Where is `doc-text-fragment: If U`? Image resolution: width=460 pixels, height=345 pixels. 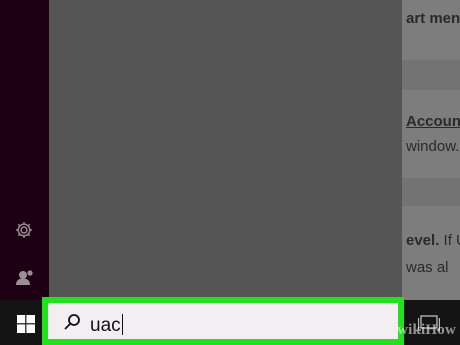
doc-text-fragment: If U is located at coordinates (451, 240).